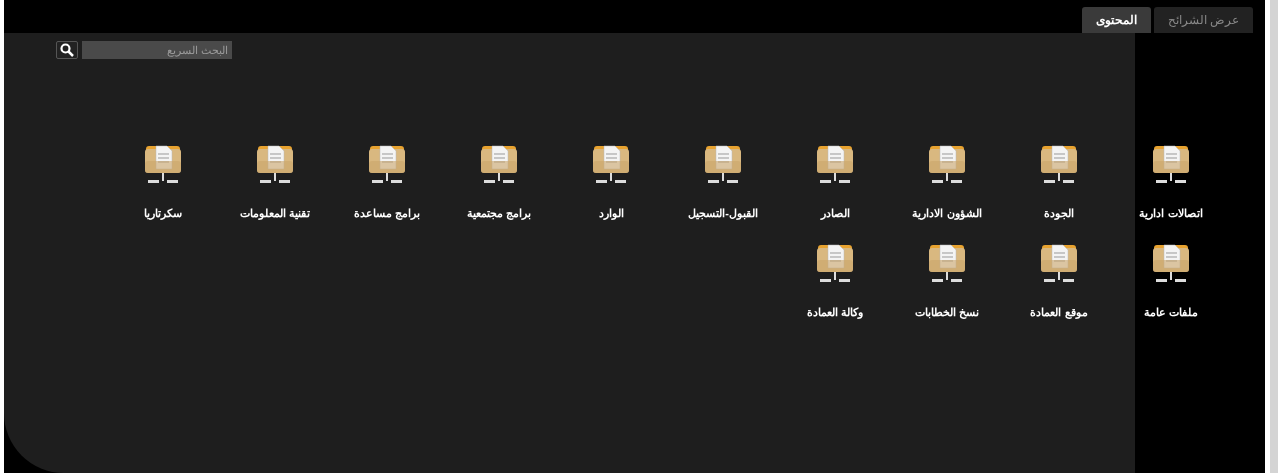  Describe the element at coordinates (723, 182) in the screenshot. I see `folder-item: القبول-التسجيل` at that location.